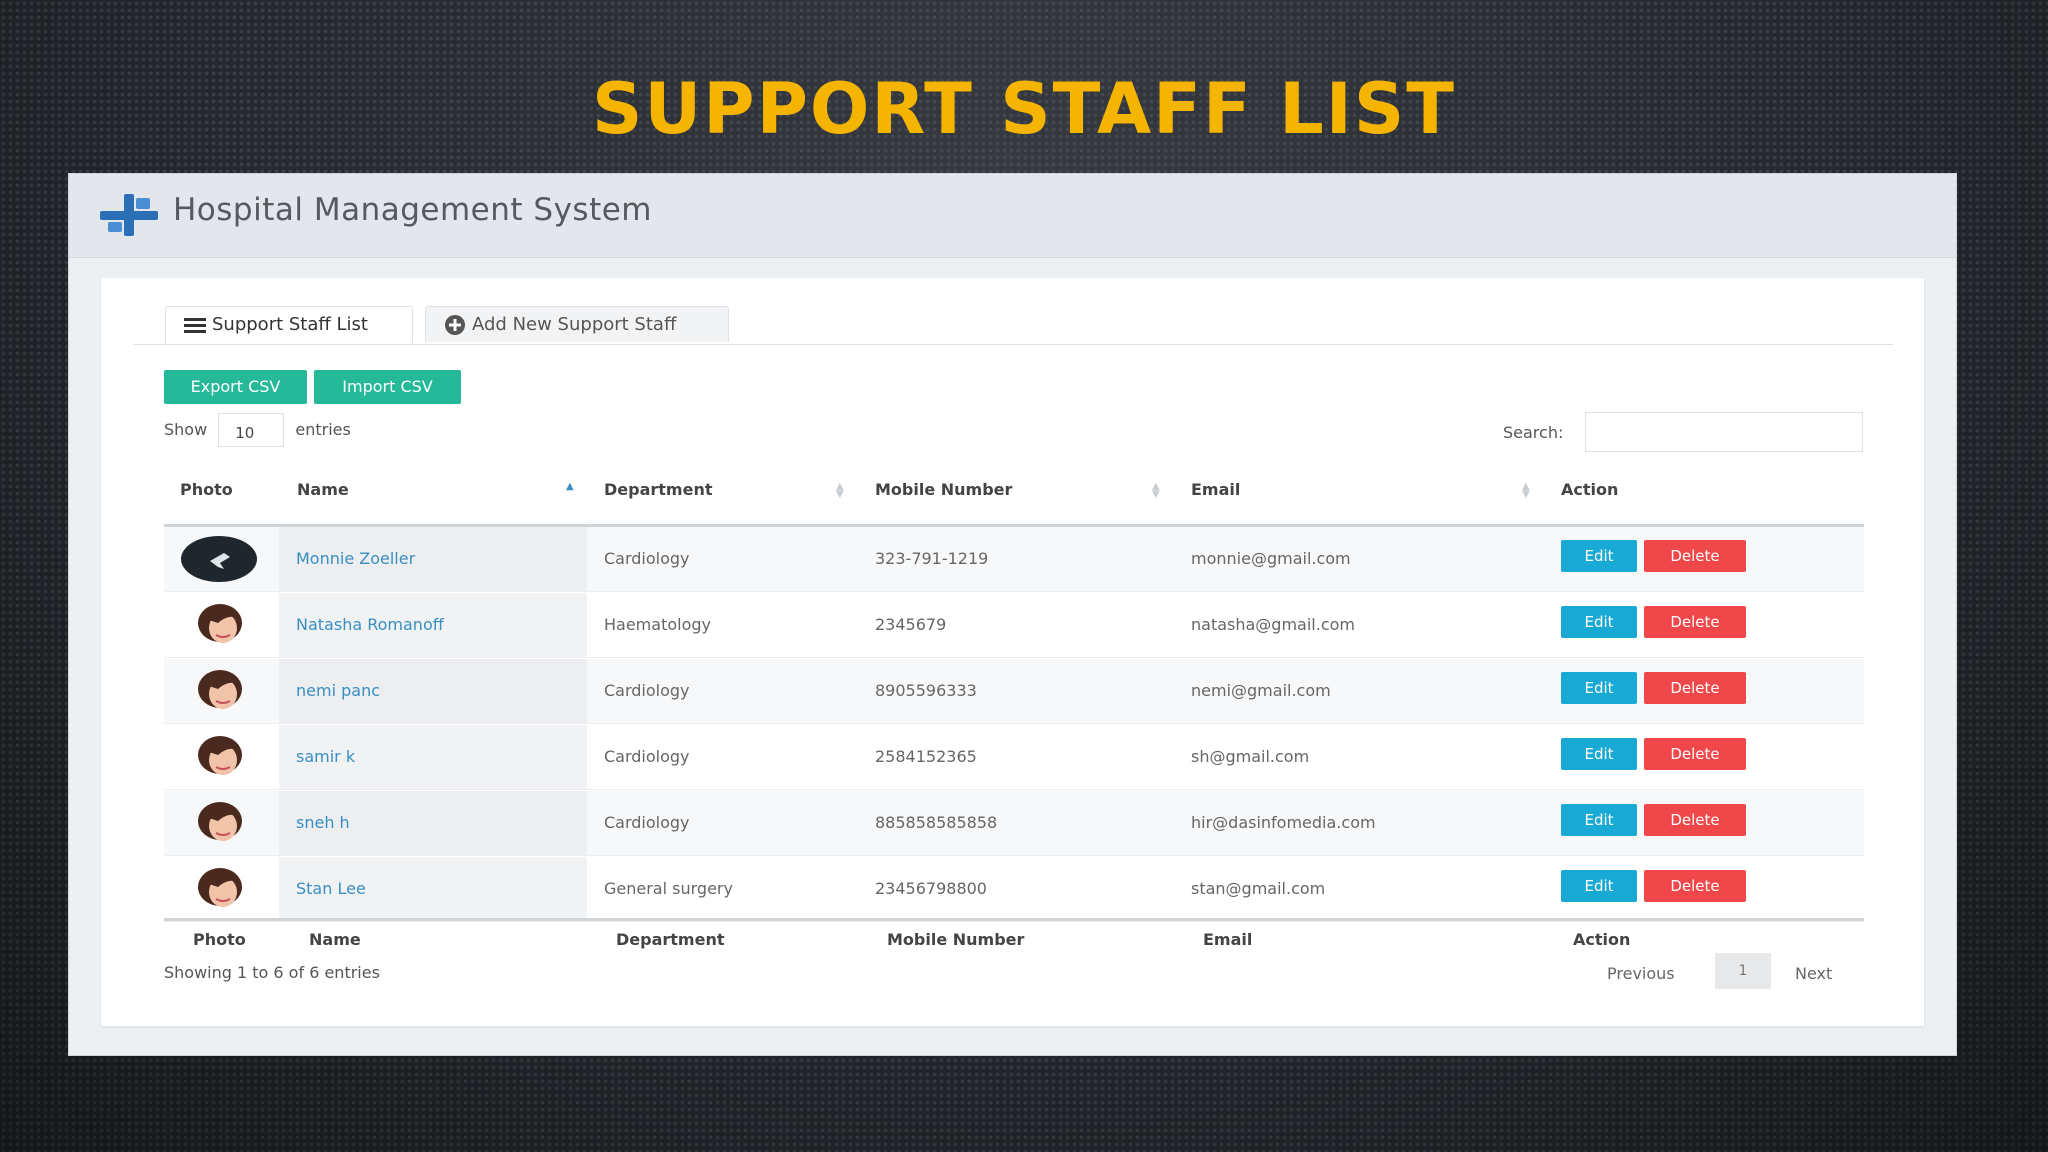  I want to click on footer-header-mobile-number: Mobile Number, so click(956, 939).